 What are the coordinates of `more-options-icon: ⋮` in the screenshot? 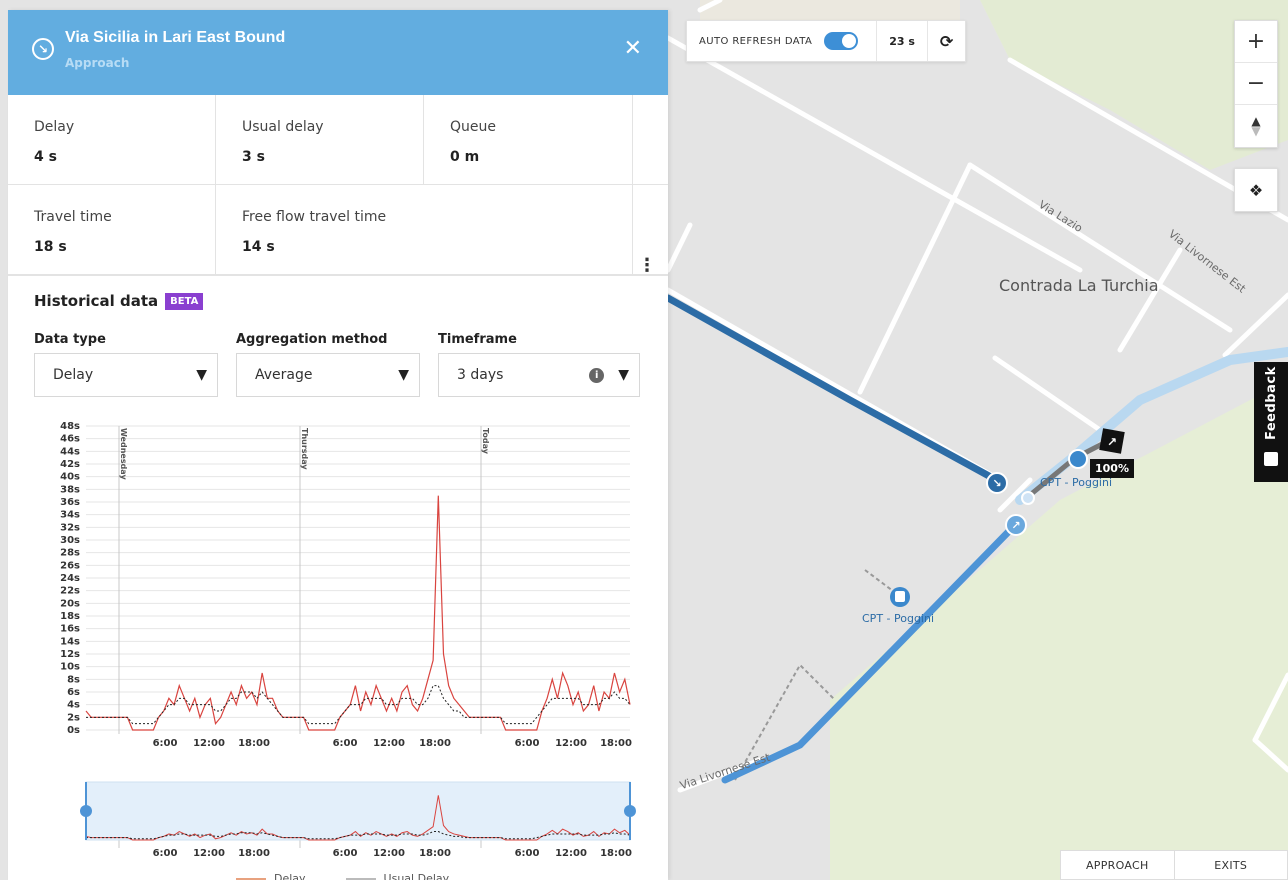 It's located at (647, 265).